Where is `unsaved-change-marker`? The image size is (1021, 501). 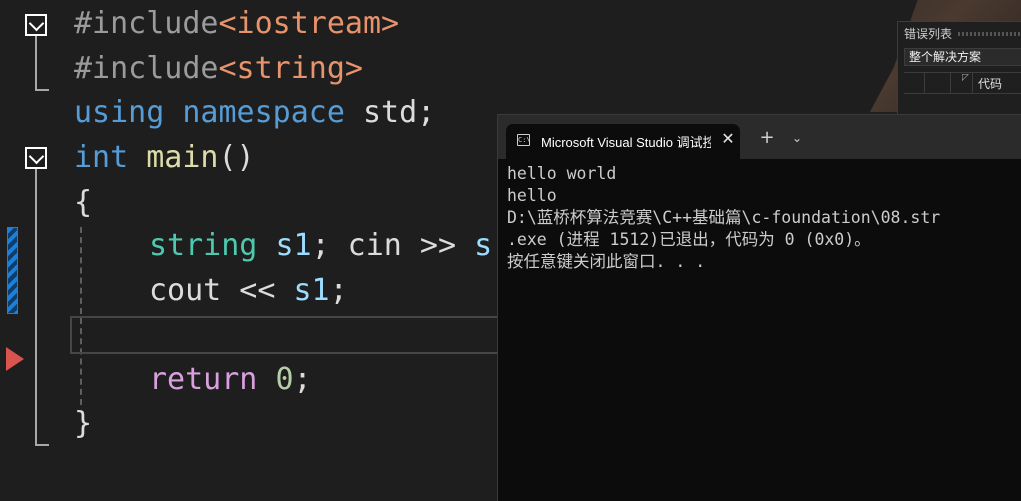 unsaved-change-marker is located at coordinates (12, 270).